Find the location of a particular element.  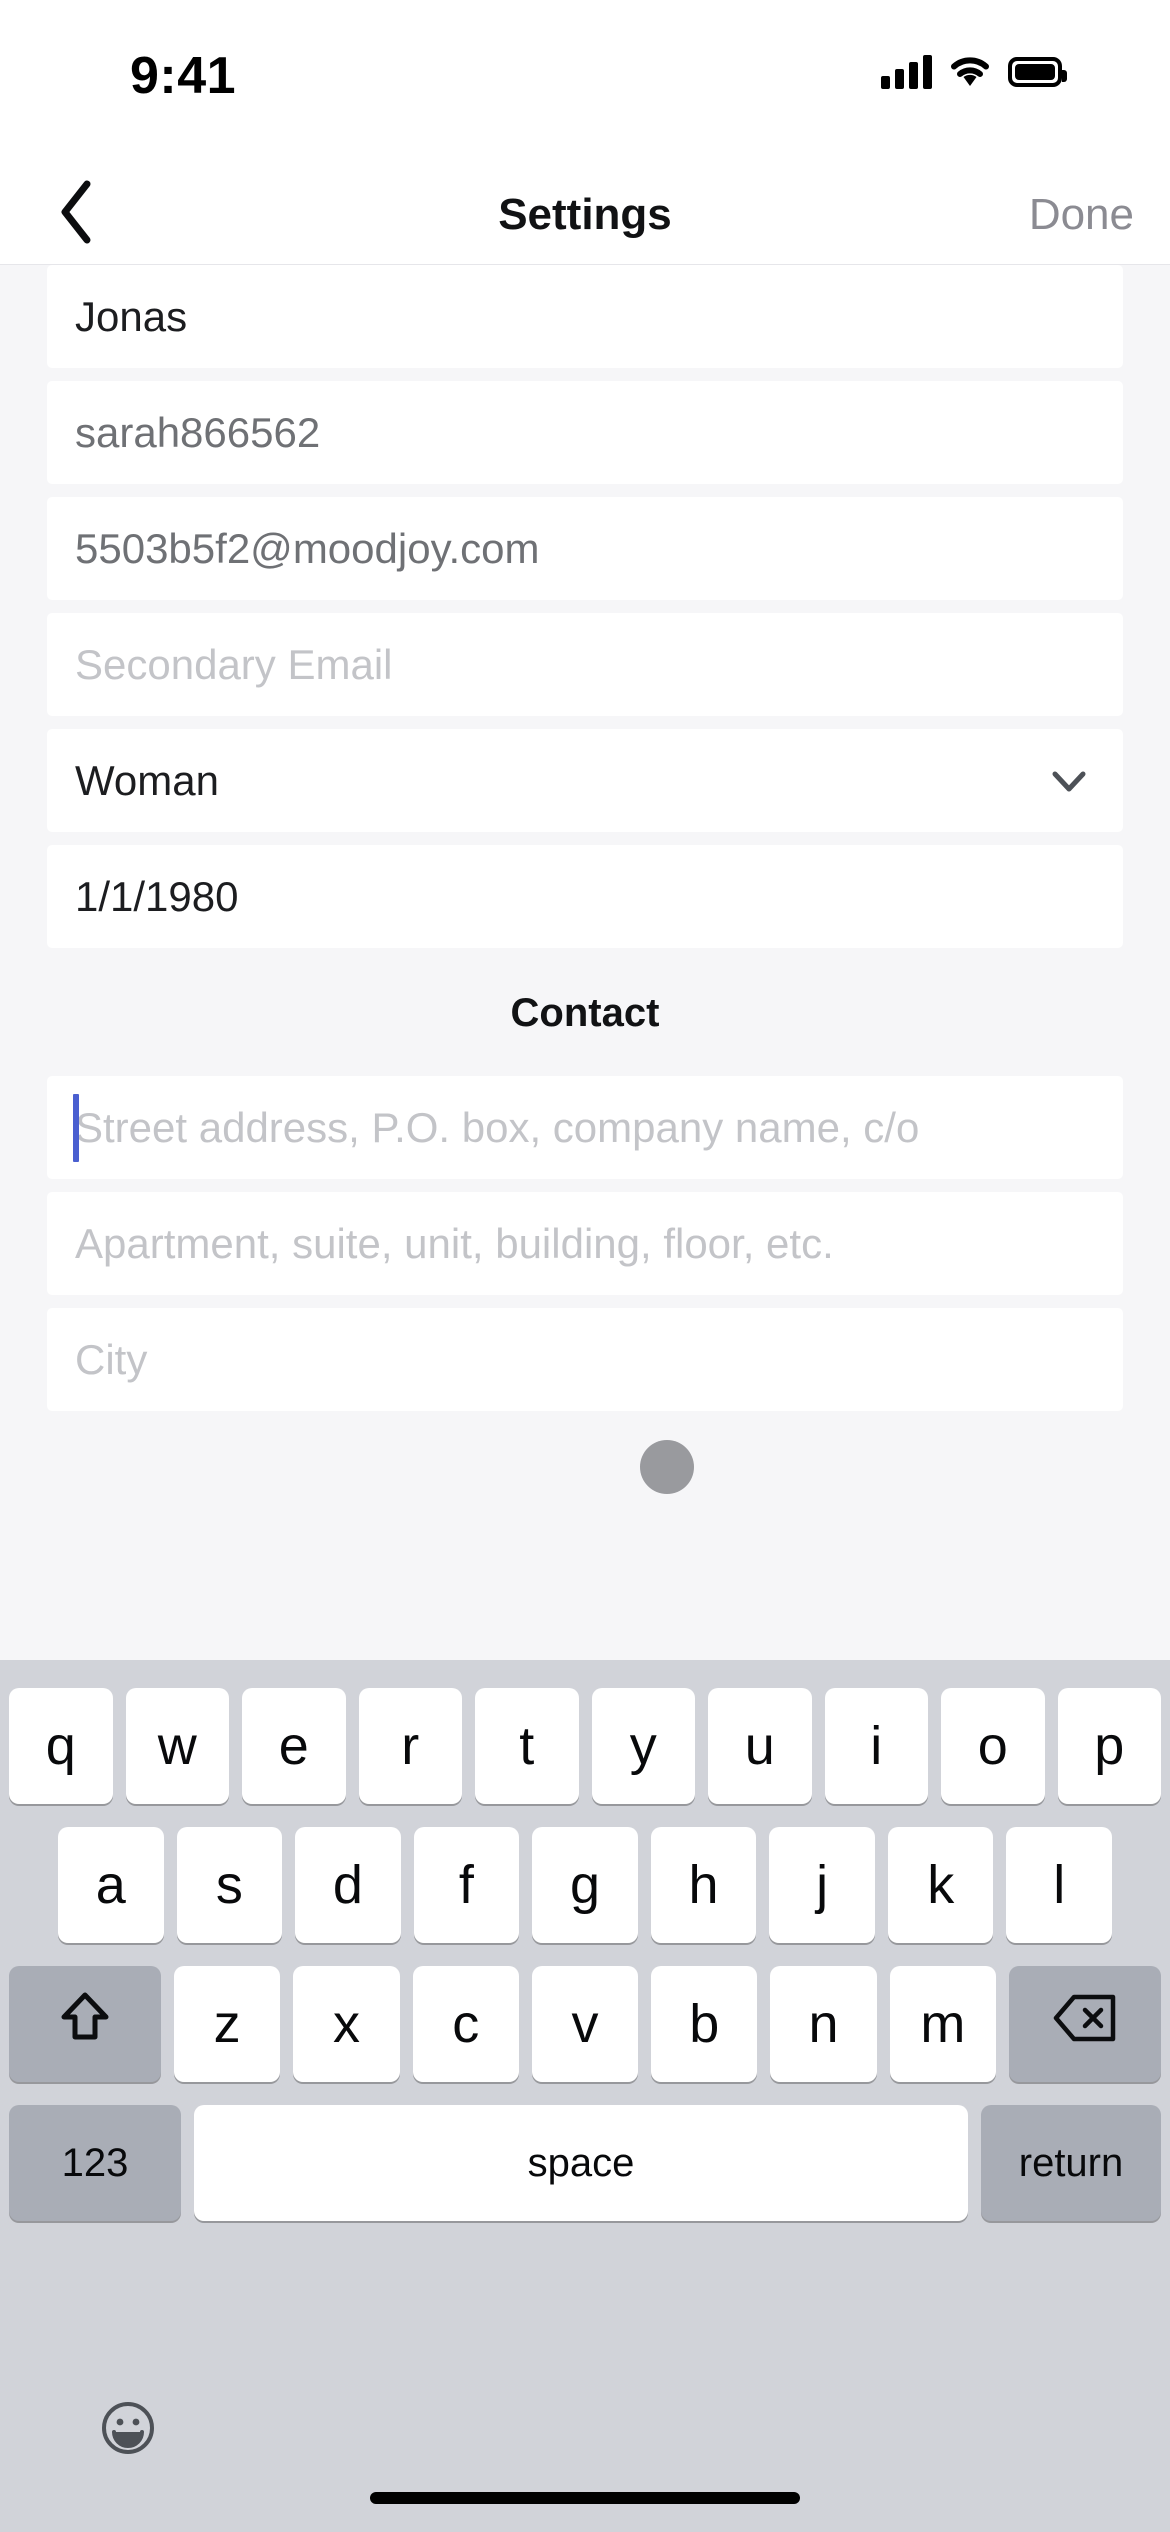

status-bar: 9:41 is located at coordinates (585, 80).